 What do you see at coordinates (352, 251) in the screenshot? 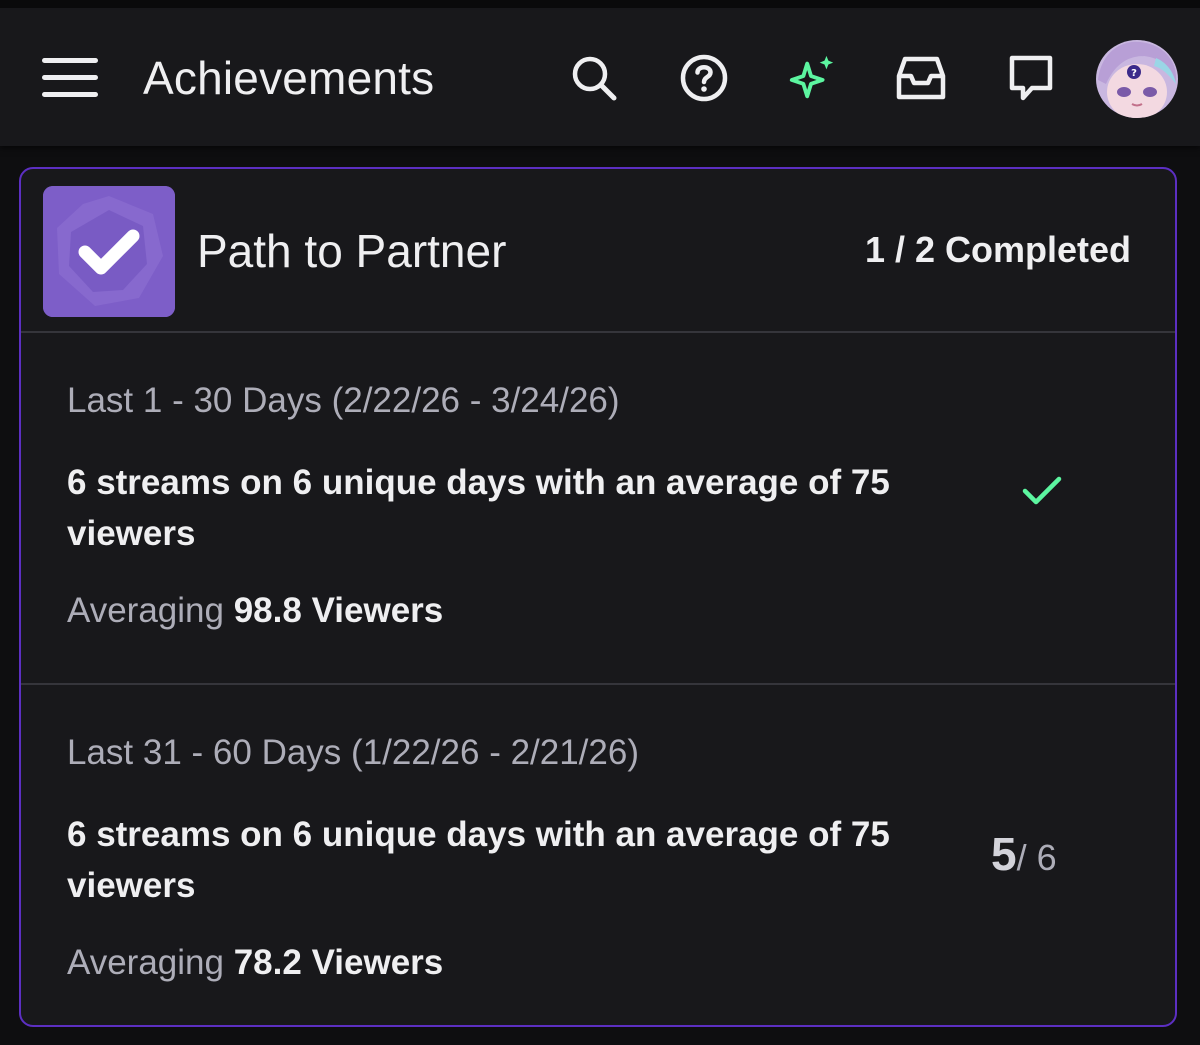
I see `card-title: Path to Partner` at bounding box center [352, 251].